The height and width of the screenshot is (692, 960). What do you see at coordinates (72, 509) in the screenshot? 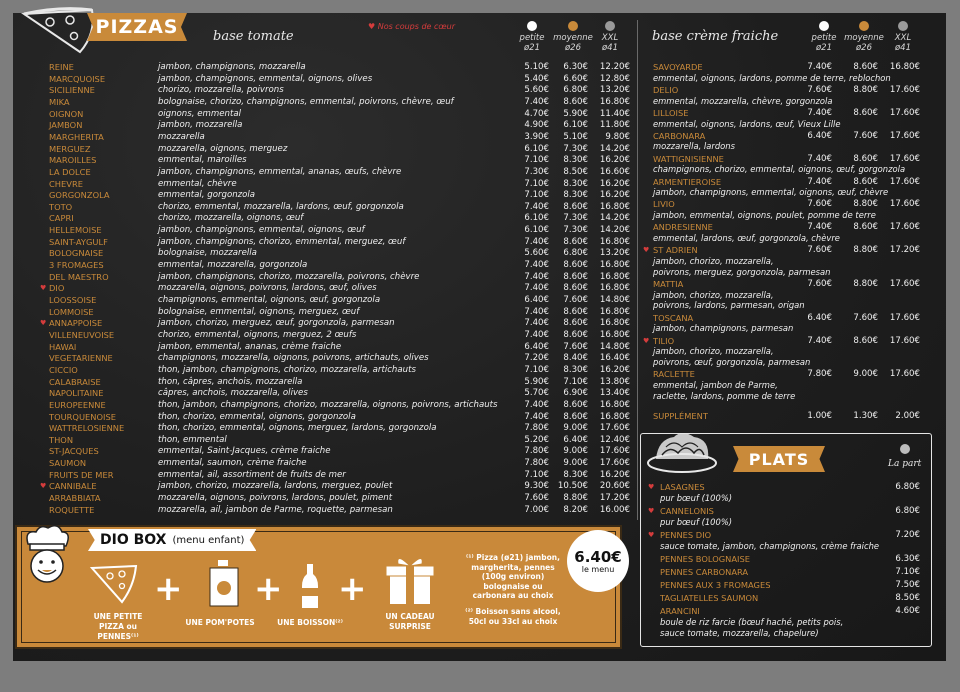
I see `pizza-name: ROQUETTE` at bounding box center [72, 509].